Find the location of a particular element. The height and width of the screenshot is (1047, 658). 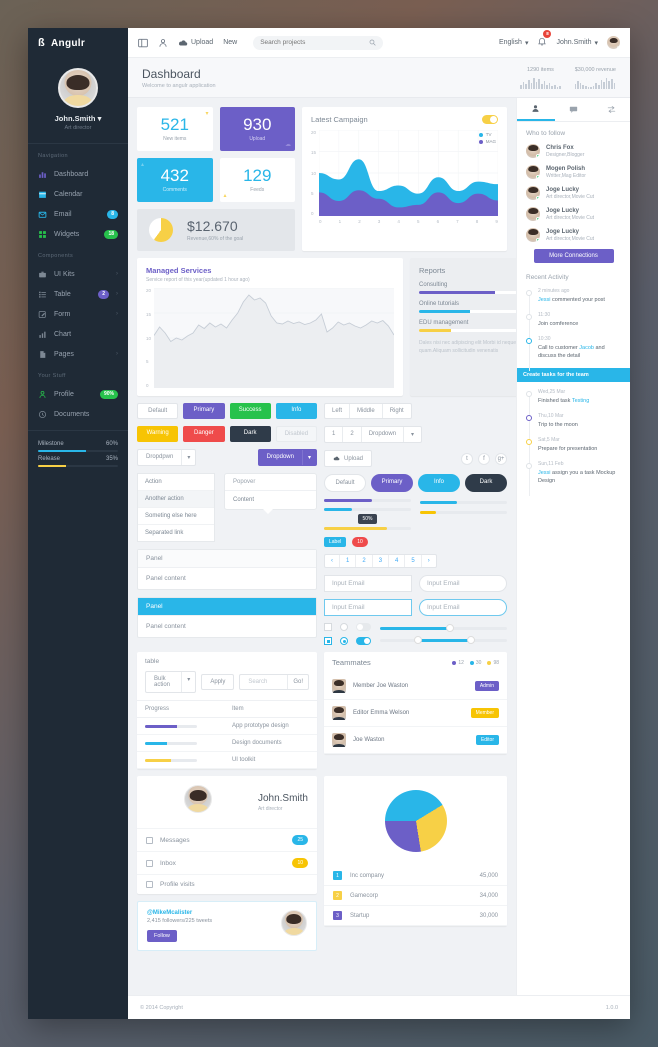

pagination-prev: ‹ is located at coordinates (332, 561).